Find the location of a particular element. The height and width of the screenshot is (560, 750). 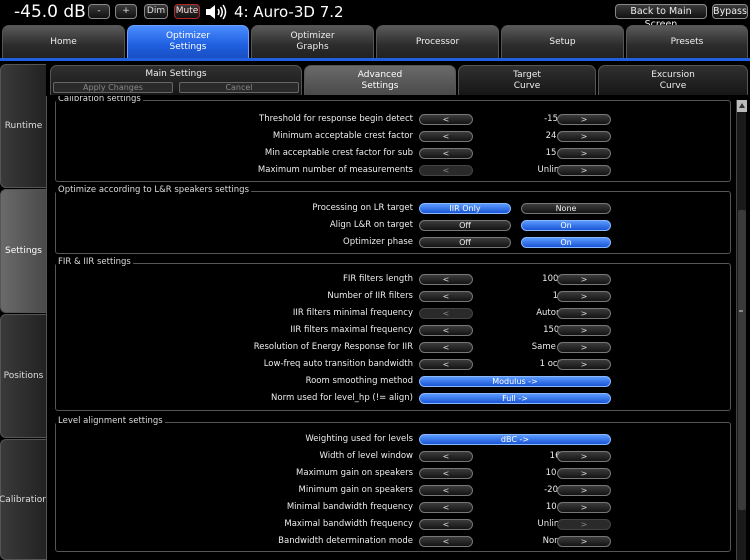

row-processing-lr: Processing on LR target IIR Only None is located at coordinates (391, 209).